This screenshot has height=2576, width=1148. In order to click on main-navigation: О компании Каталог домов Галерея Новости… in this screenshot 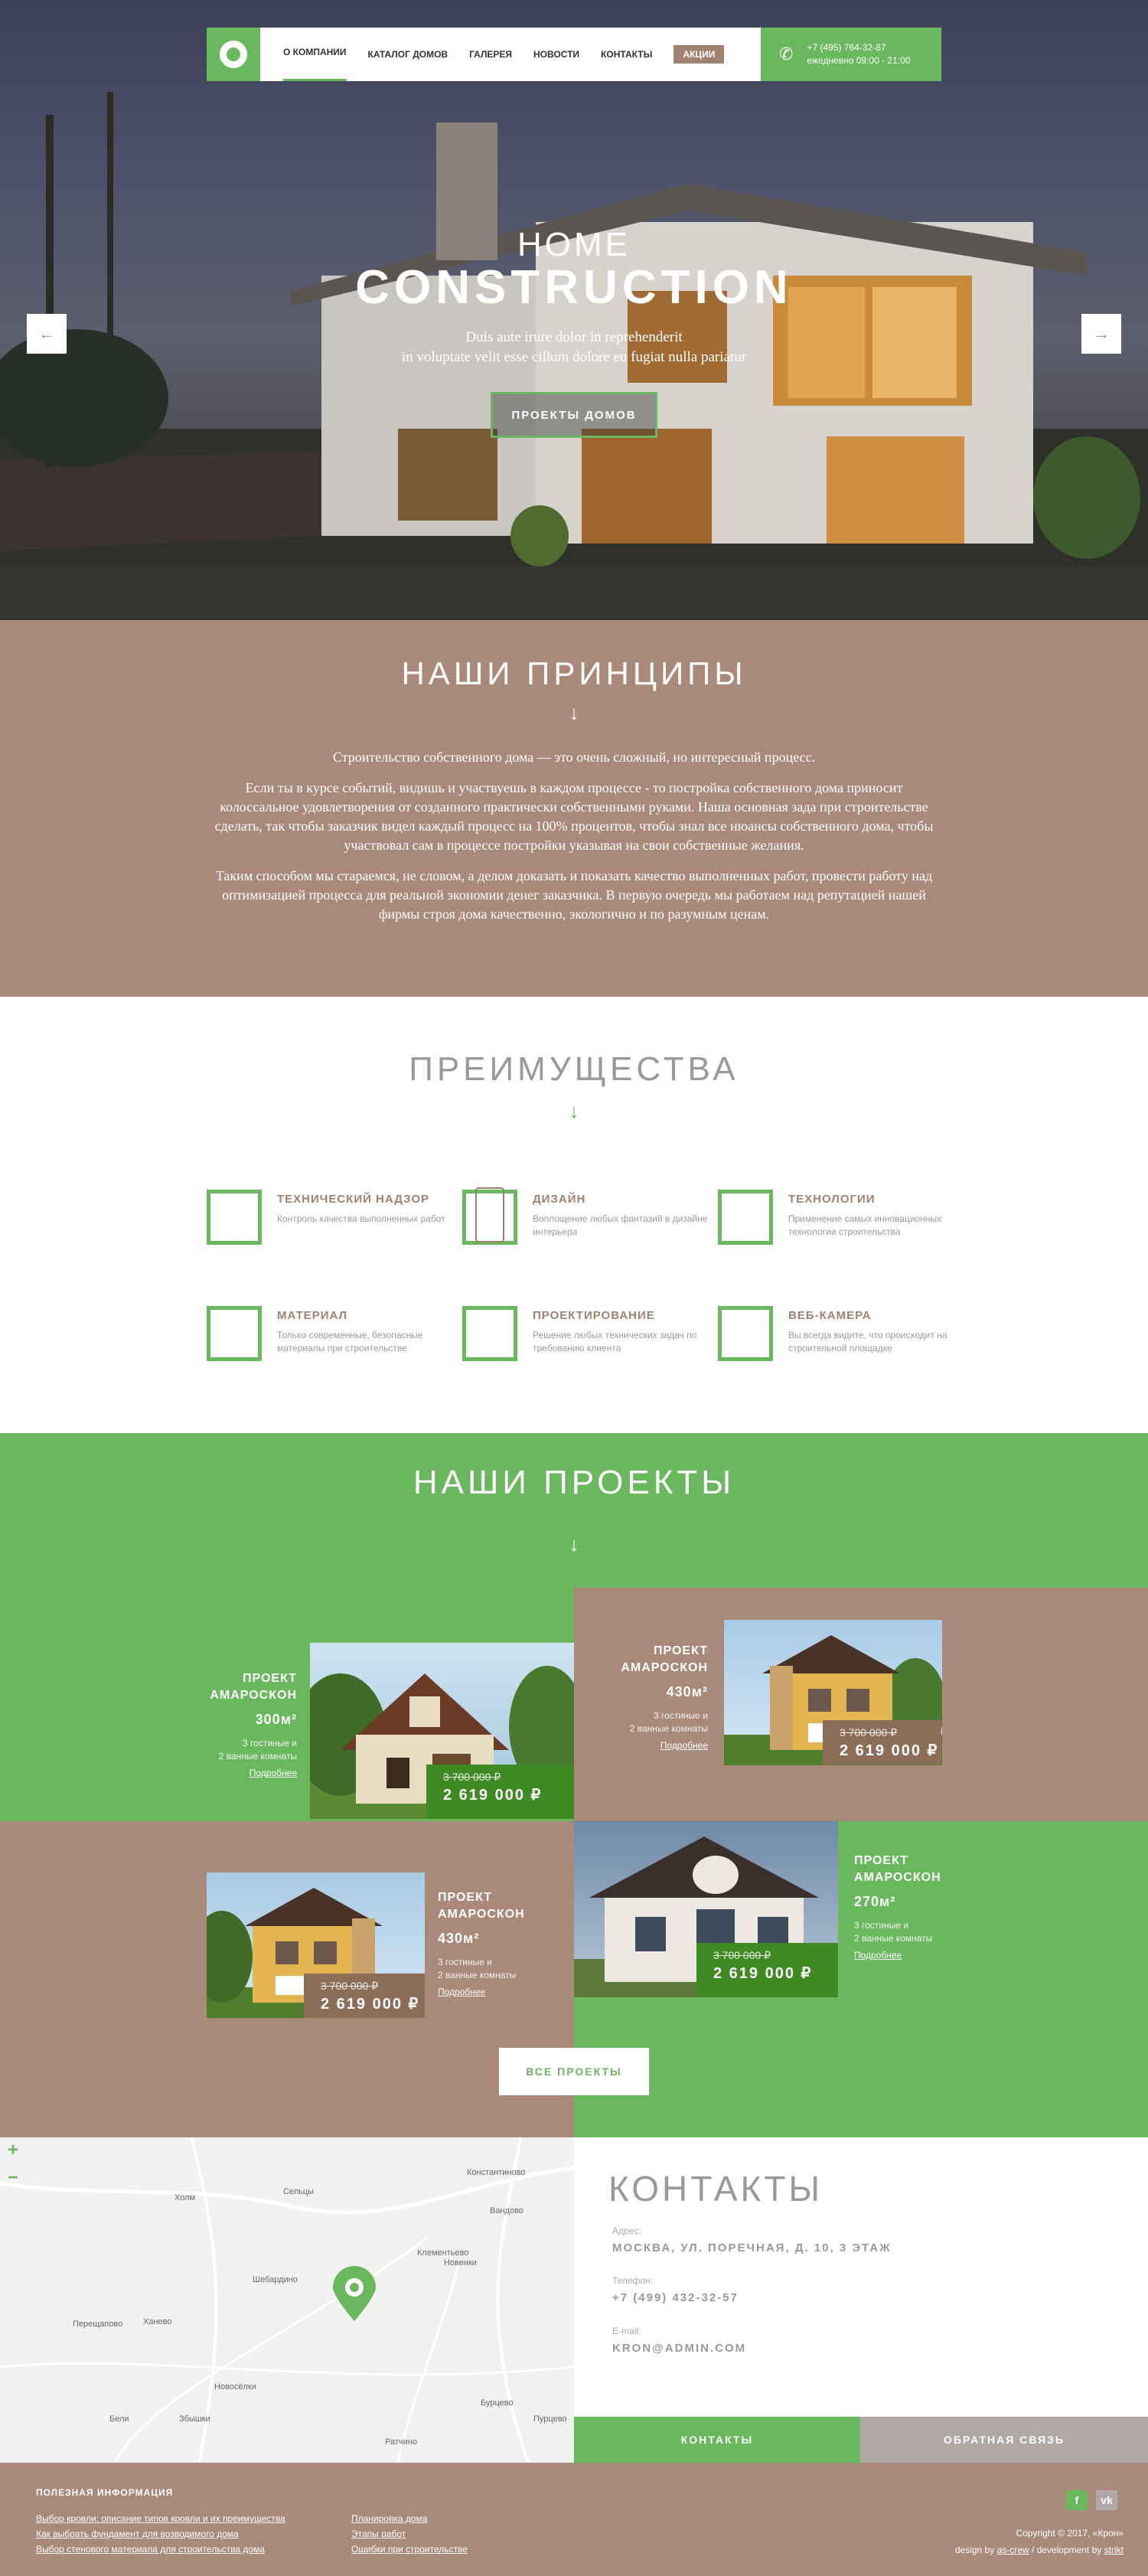, I will do `click(574, 54)`.